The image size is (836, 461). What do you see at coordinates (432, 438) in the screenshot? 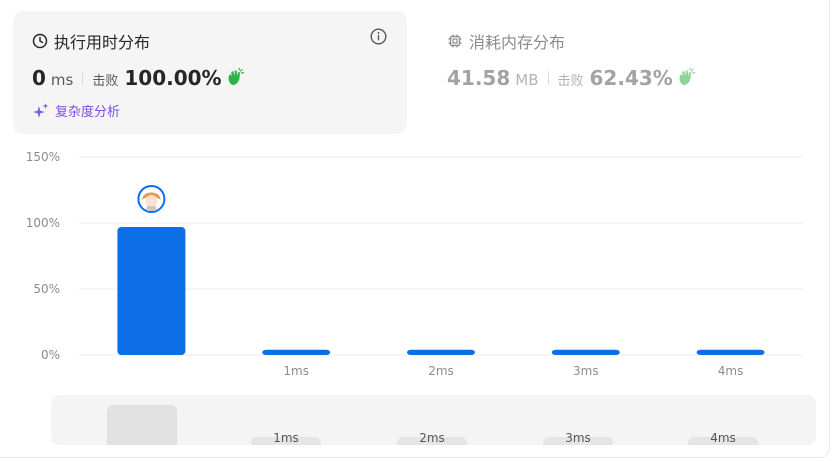
I see `scrubber-label: 2ms` at bounding box center [432, 438].